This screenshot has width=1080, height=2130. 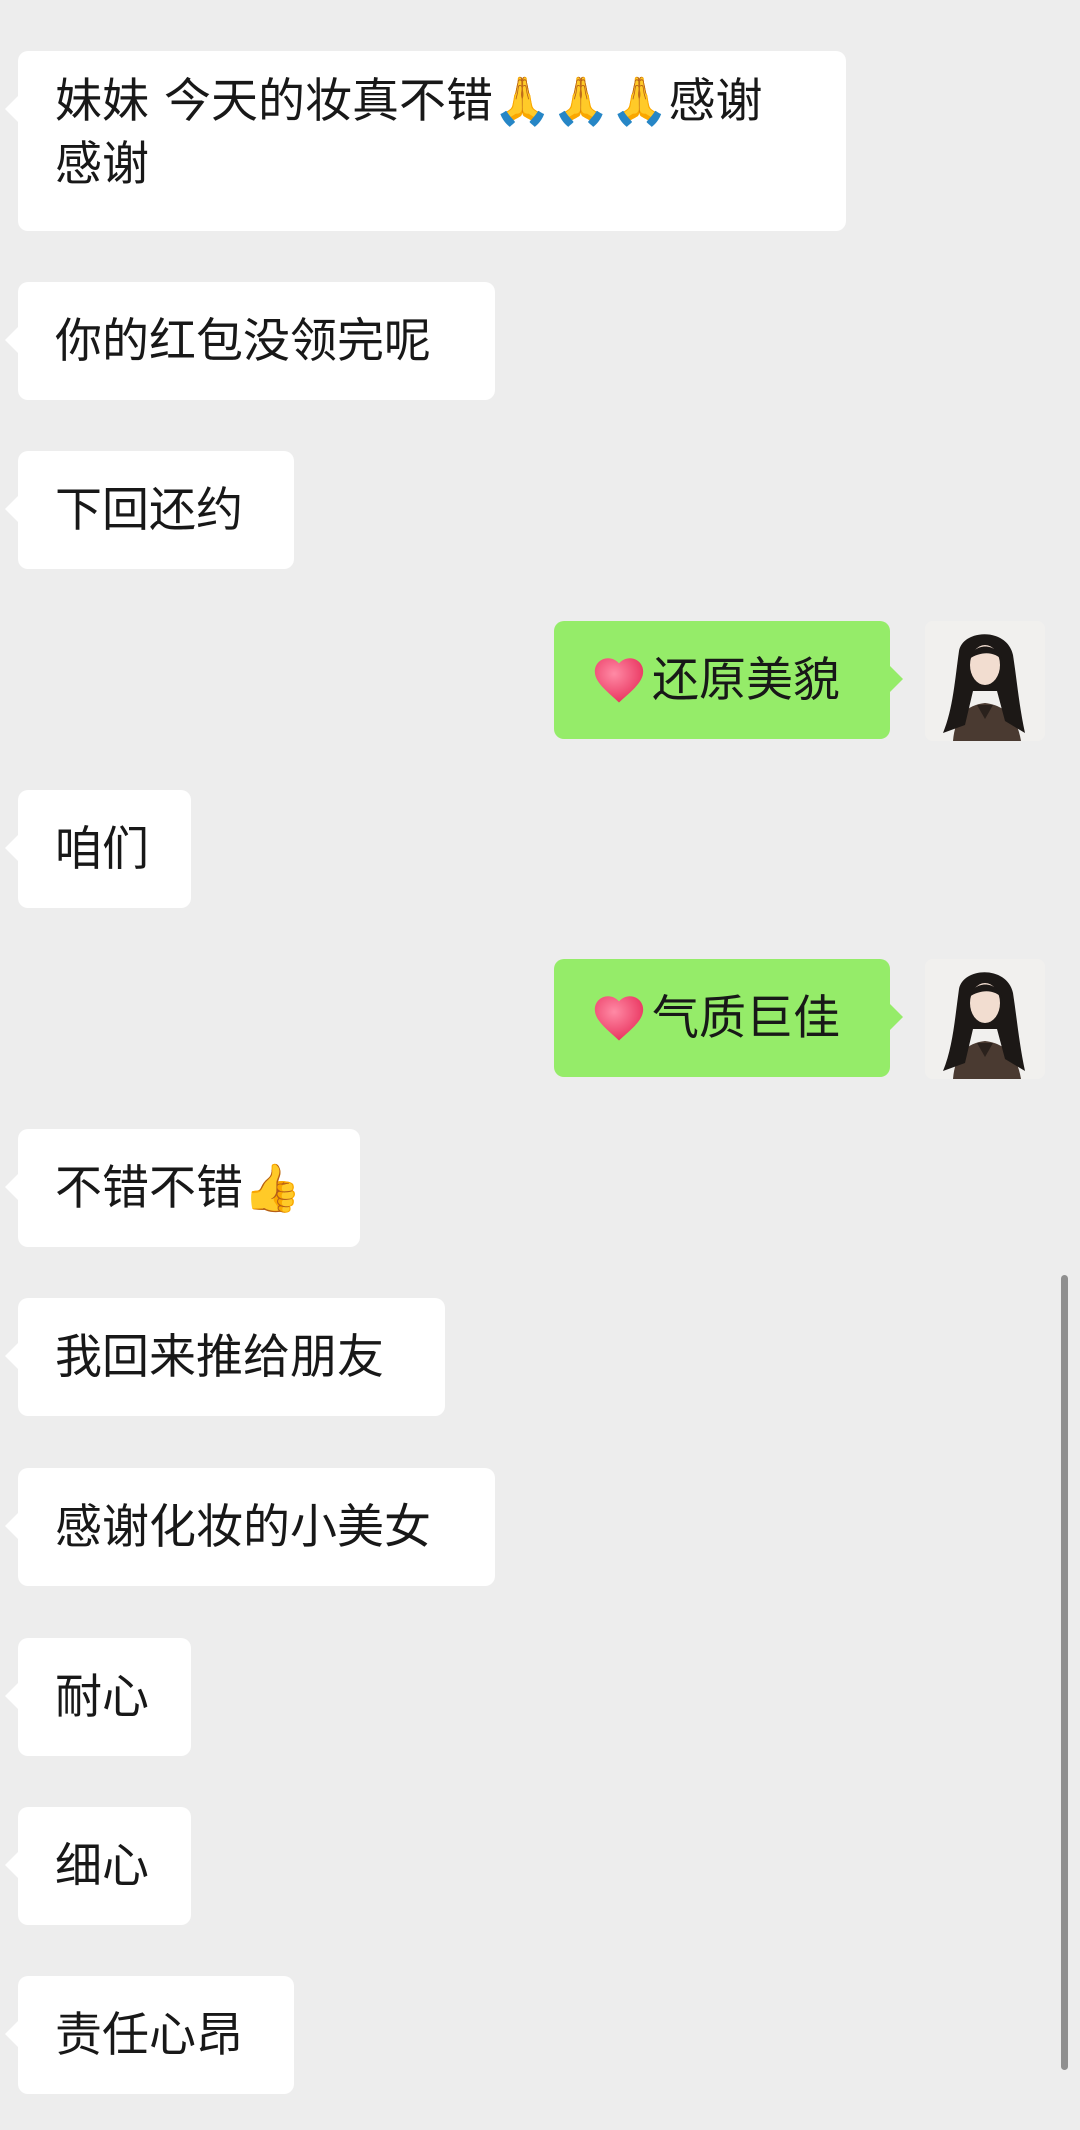 What do you see at coordinates (243, 1527) in the screenshot?
I see `message-text: 感谢化妆的小美女` at bounding box center [243, 1527].